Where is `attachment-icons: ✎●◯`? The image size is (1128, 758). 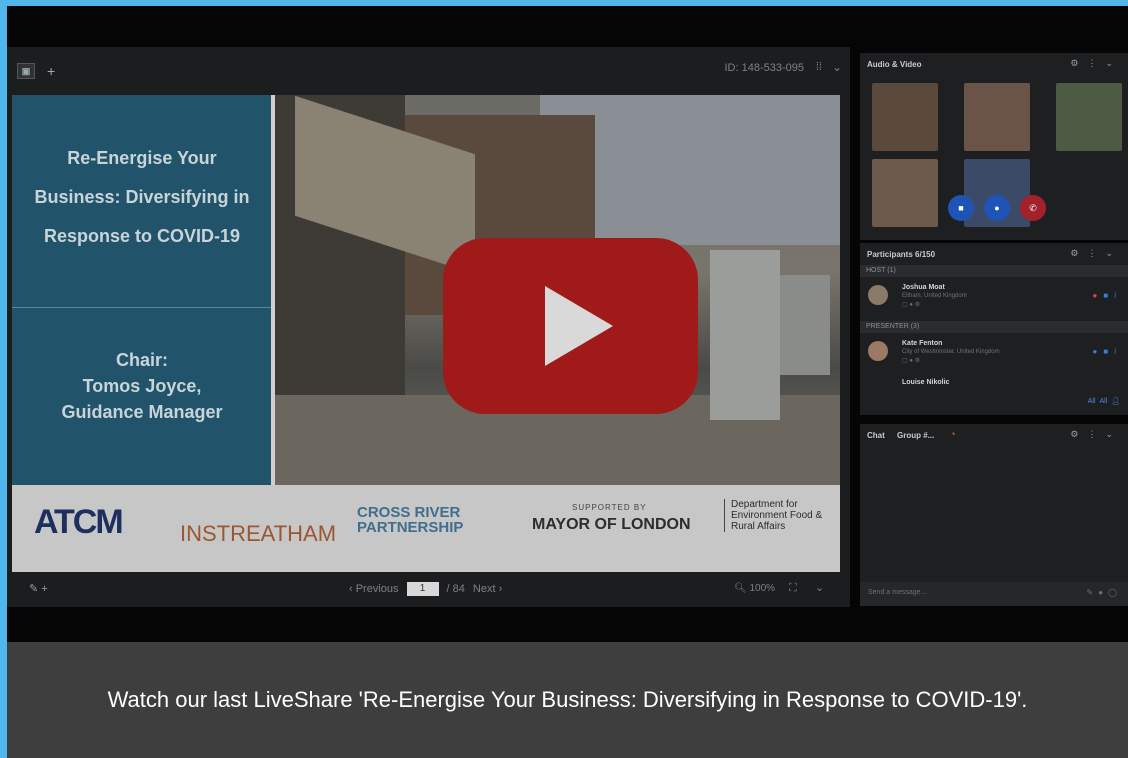 attachment-icons: ✎●◯ is located at coordinates (1105, 592).